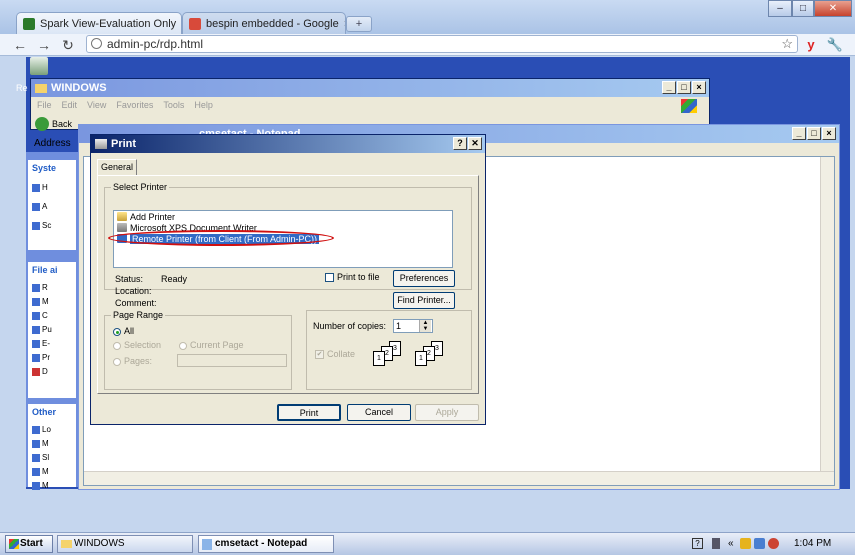 The width and height of the screenshot is (855, 555). What do you see at coordinates (835, 45) in the screenshot?
I see `wrench-menu-icon: 🔧` at bounding box center [835, 45].